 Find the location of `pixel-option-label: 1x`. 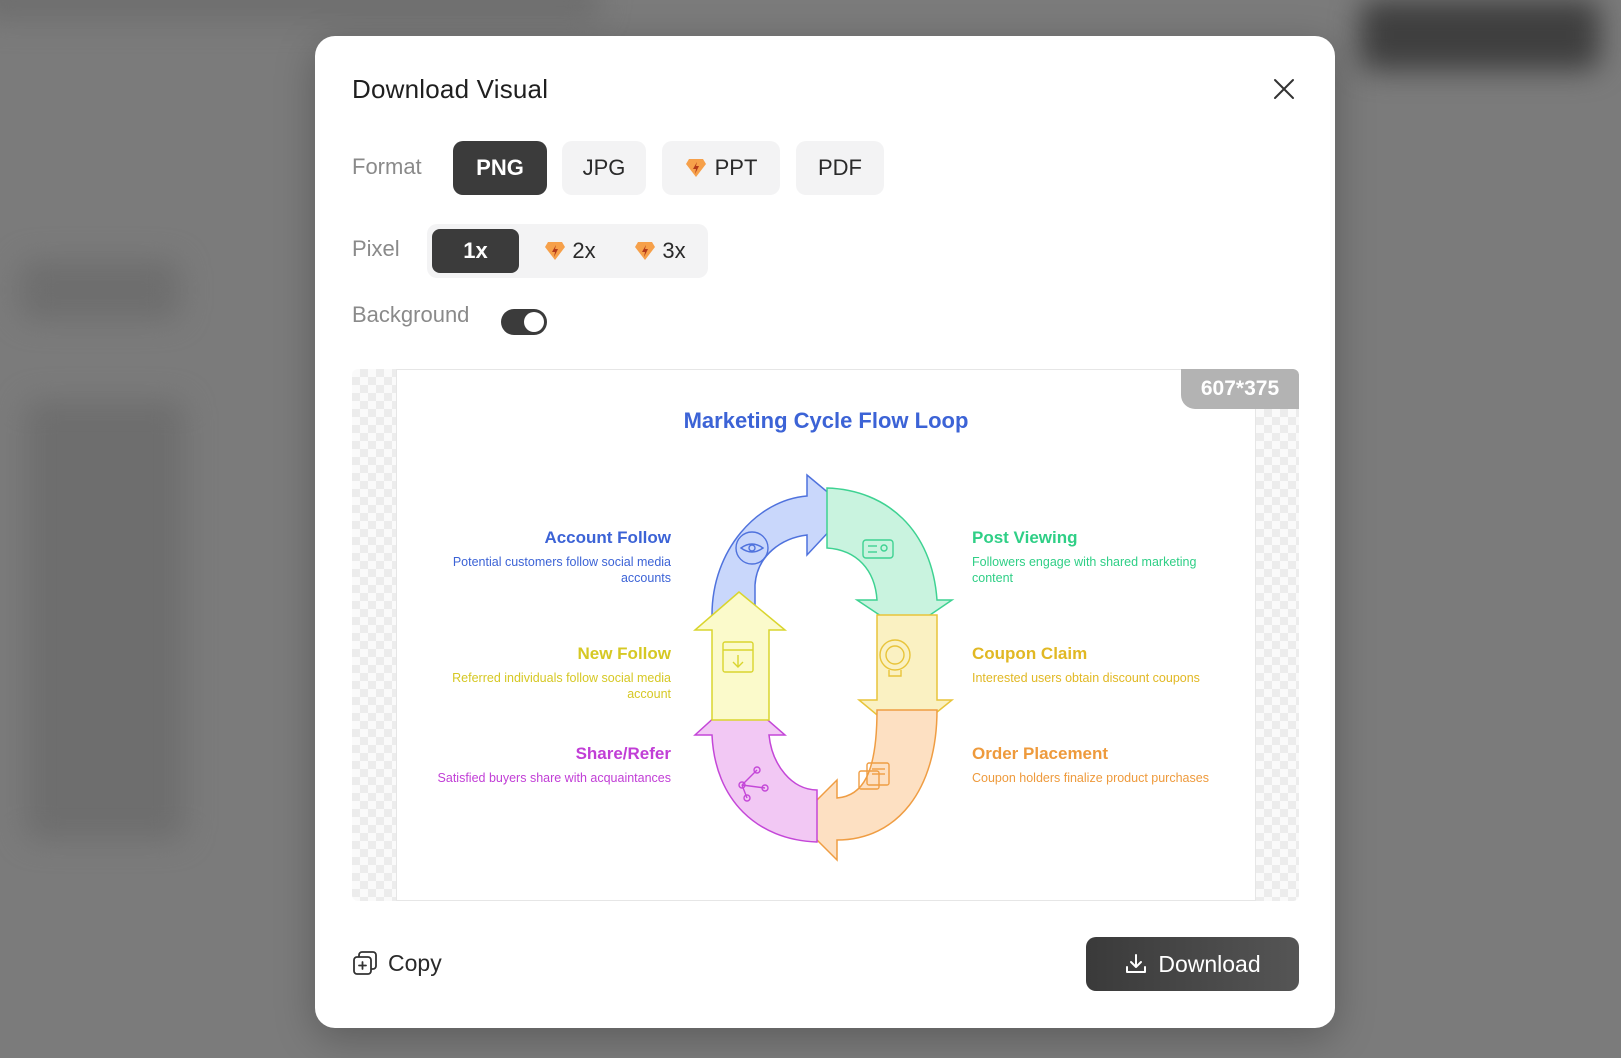

pixel-option-label: 1x is located at coordinates (475, 250).